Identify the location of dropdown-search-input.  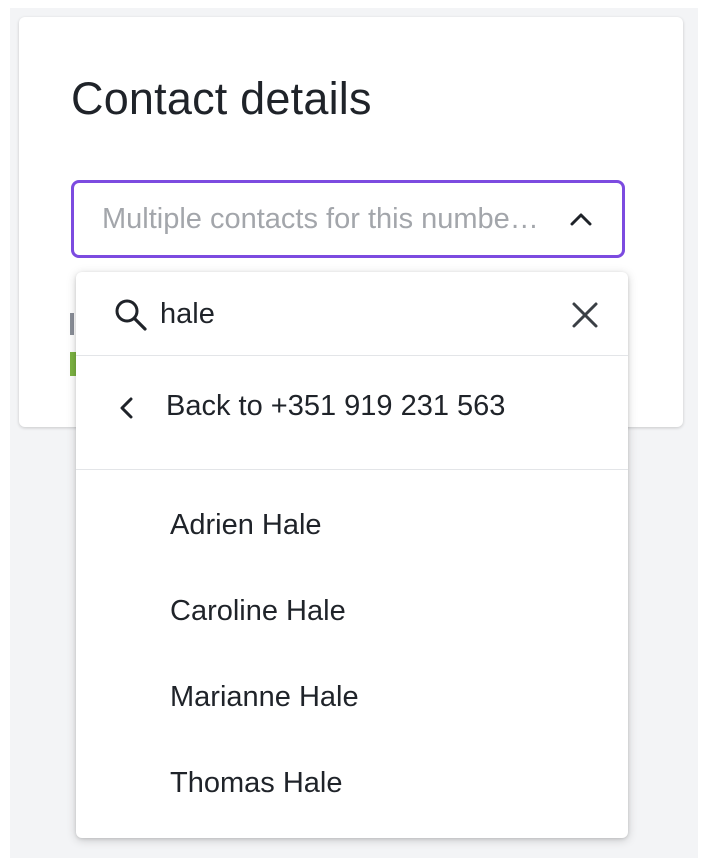
(350, 314).